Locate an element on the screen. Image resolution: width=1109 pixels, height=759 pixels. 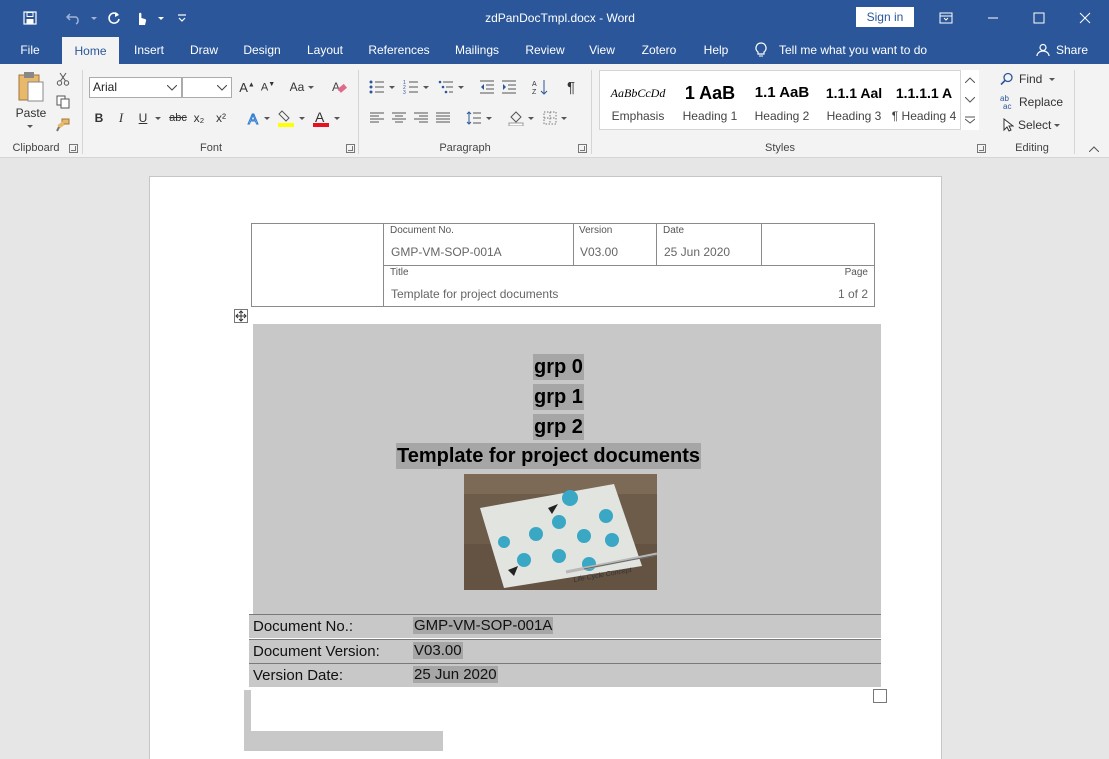
bold-button: B is located at coordinates (99, 118).